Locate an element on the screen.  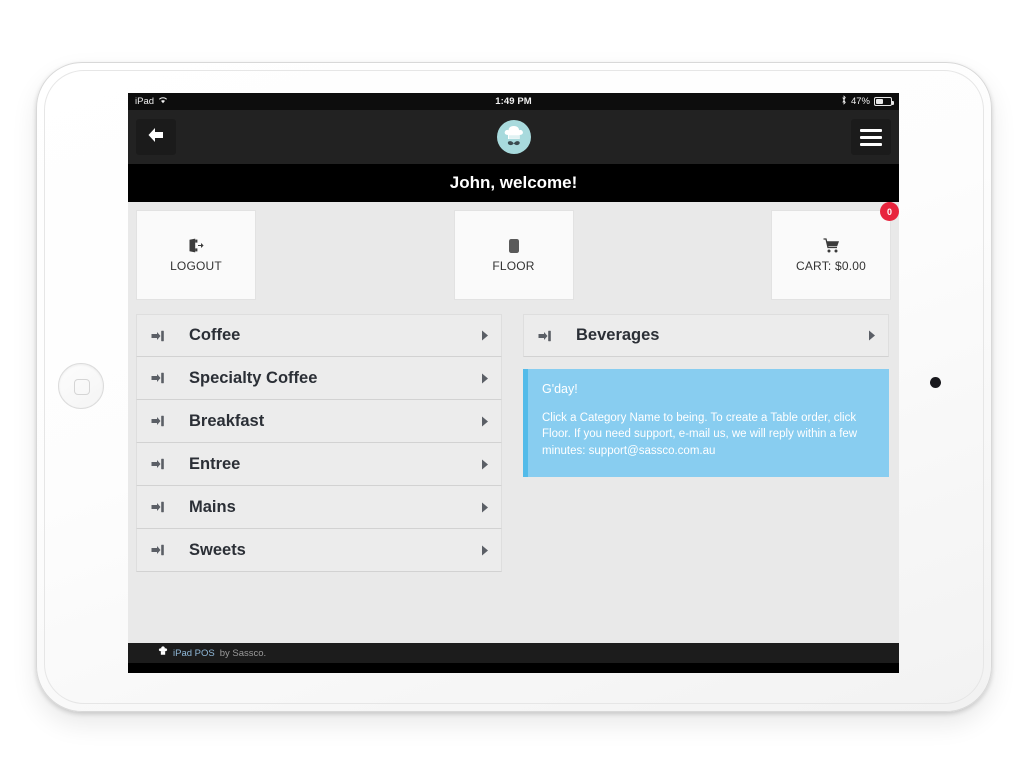
floor-tile-label: FLOOR is located at coordinates (513, 265).